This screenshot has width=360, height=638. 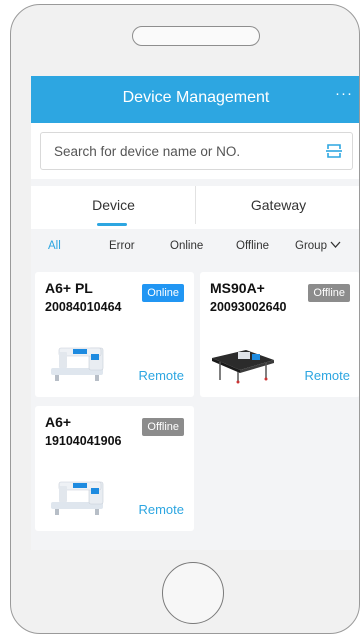 I want to click on search-bar: Search for device name or NO., so click(x=195, y=151).